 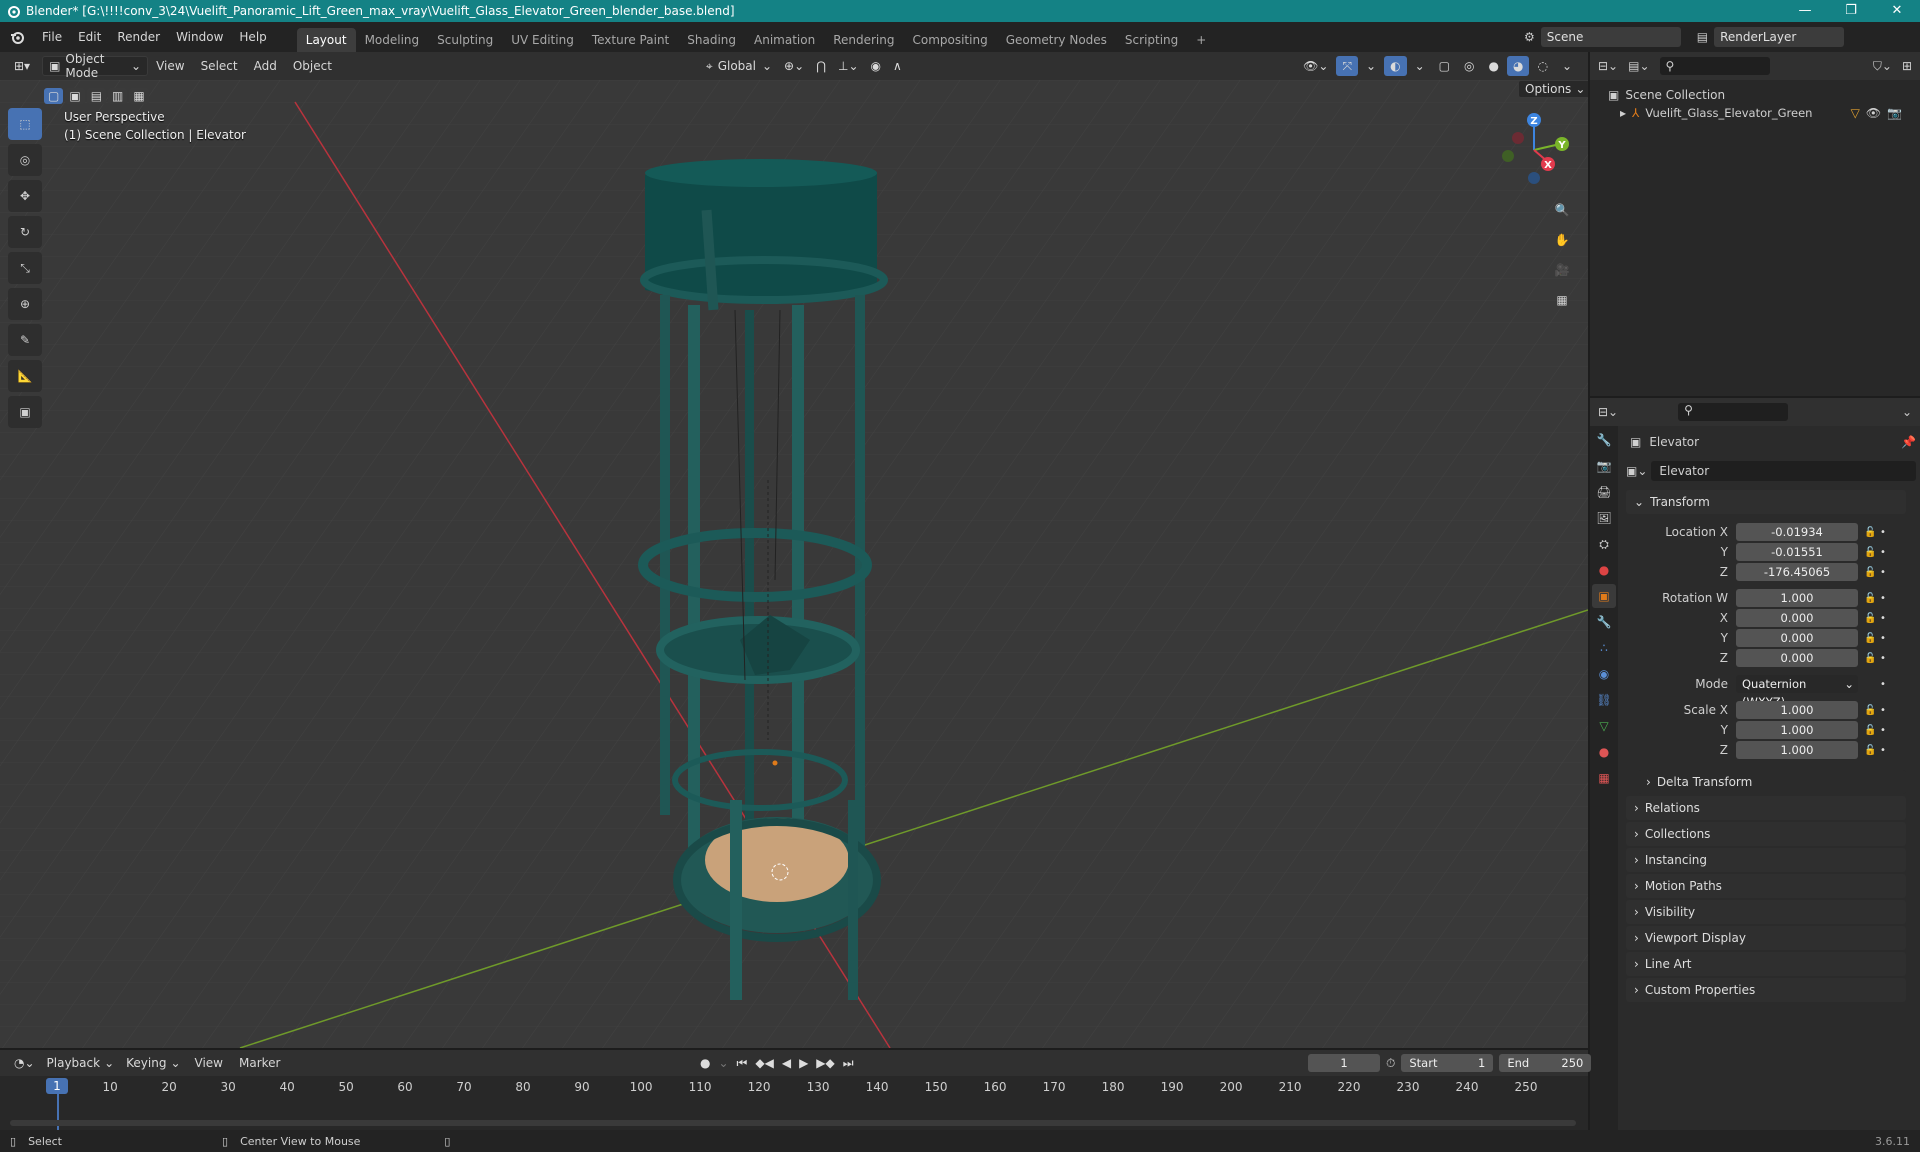 I want to click on tab-scene: ⛭, so click(x=1604, y=544).